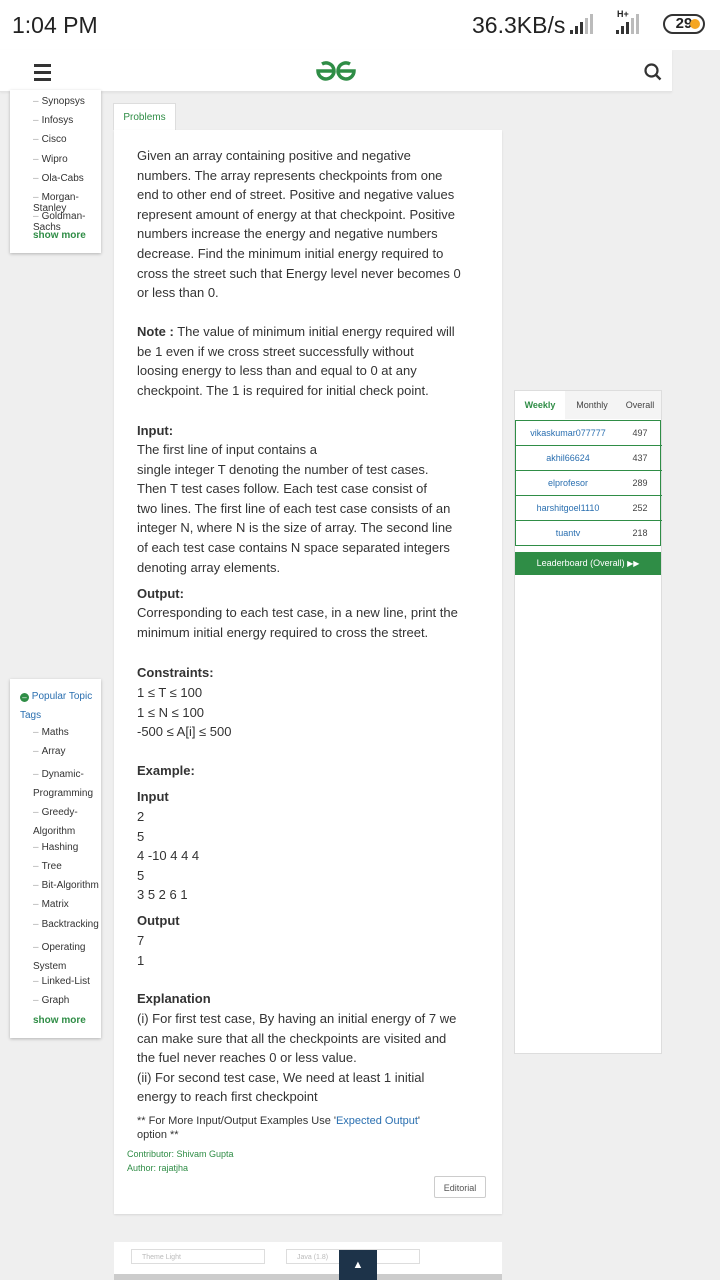  What do you see at coordinates (66, 885) in the screenshot?
I see `topic-tag-item: – Bit-Algorithm` at bounding box center [66, 885].